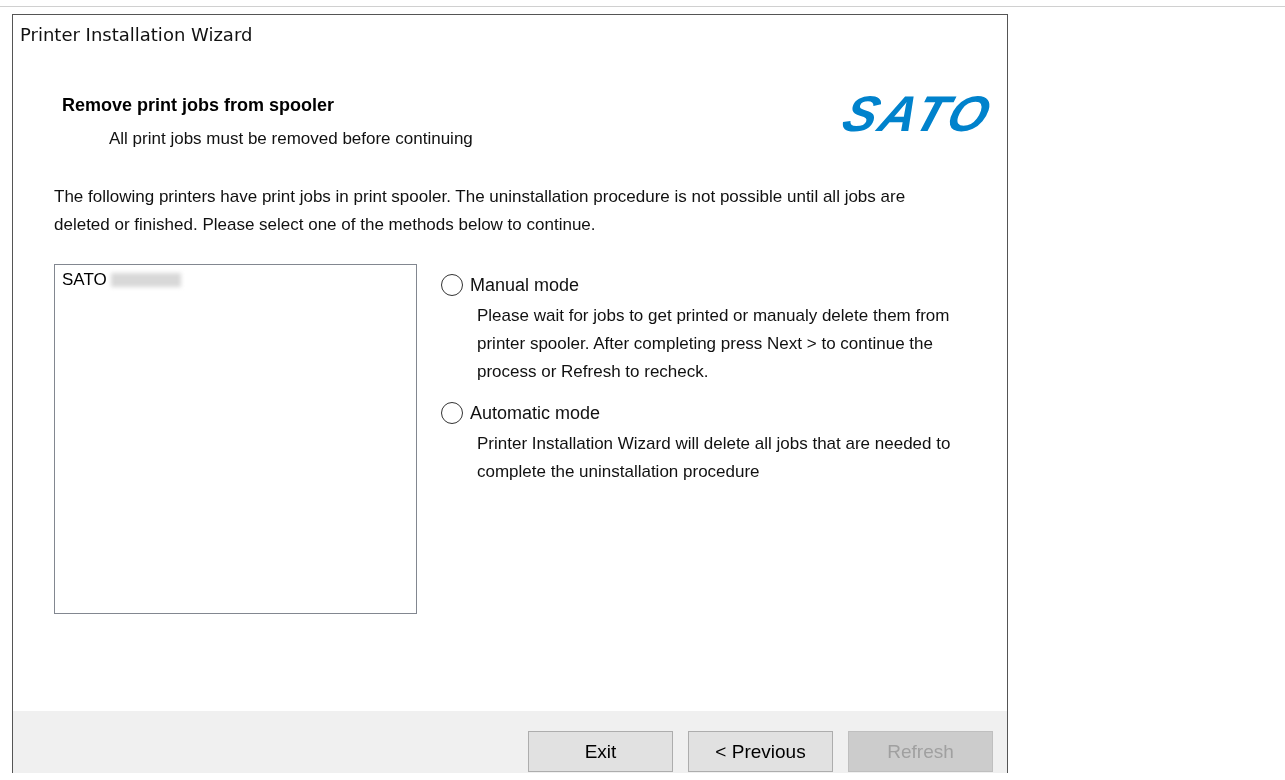  I want to click on window-title: Printer Installation Wizard, so click(136, 35).